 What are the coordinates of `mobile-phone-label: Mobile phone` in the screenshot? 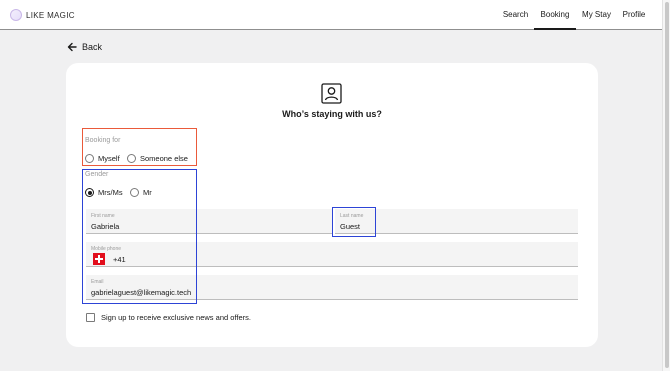 It's located at (106, 249).